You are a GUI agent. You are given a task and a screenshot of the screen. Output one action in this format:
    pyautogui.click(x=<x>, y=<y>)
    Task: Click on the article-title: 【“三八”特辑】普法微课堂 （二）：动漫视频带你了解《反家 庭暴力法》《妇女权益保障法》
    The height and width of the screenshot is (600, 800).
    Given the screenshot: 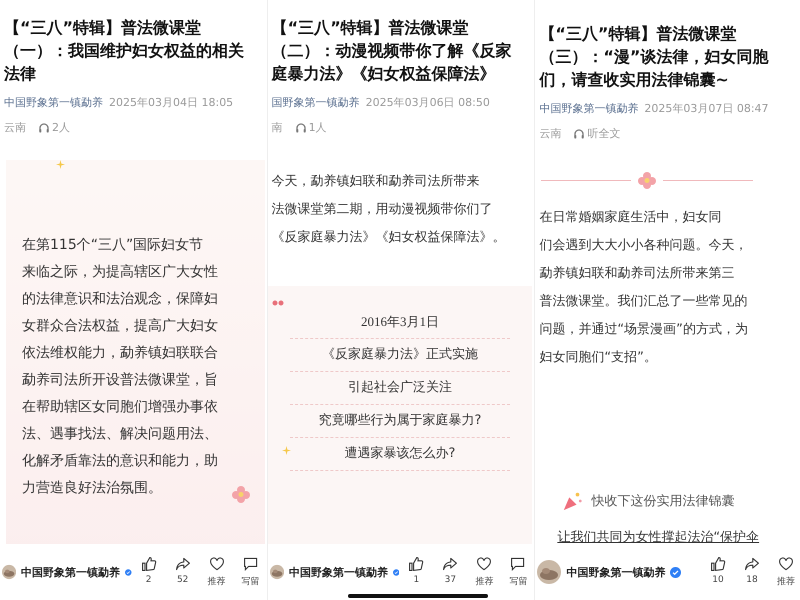 What is the action you would take?
    pyautogui.click(x=392, y=51)
    